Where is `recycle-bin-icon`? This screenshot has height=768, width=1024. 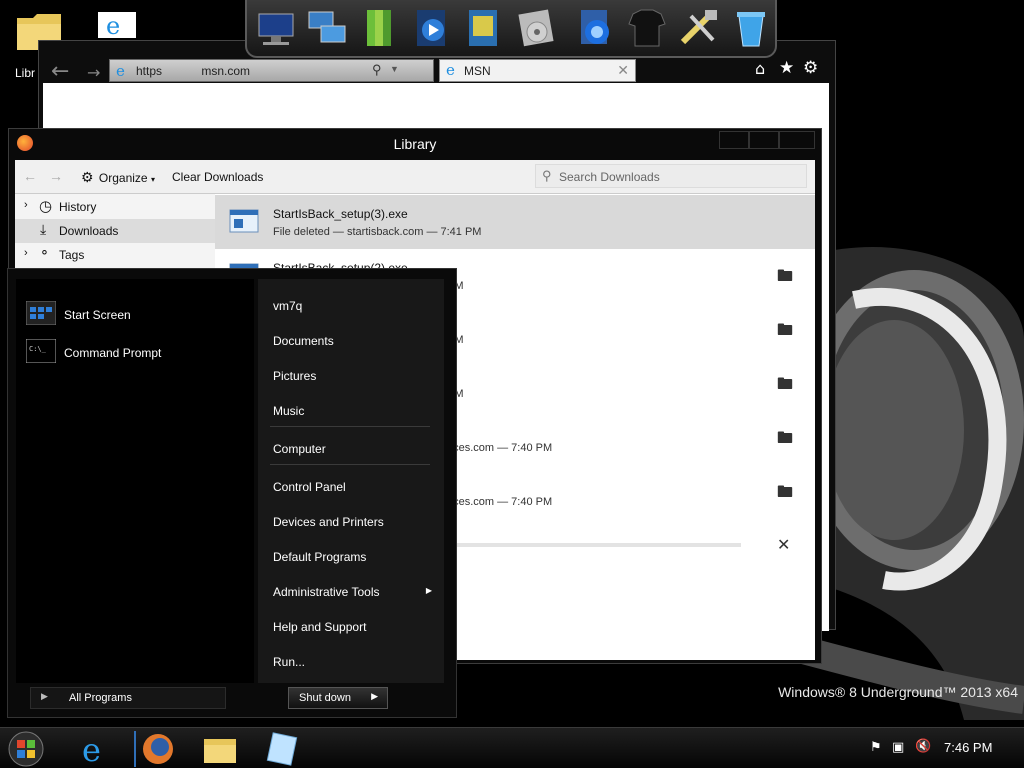 recycle-bin-icon is located at coordinates (751, 28).